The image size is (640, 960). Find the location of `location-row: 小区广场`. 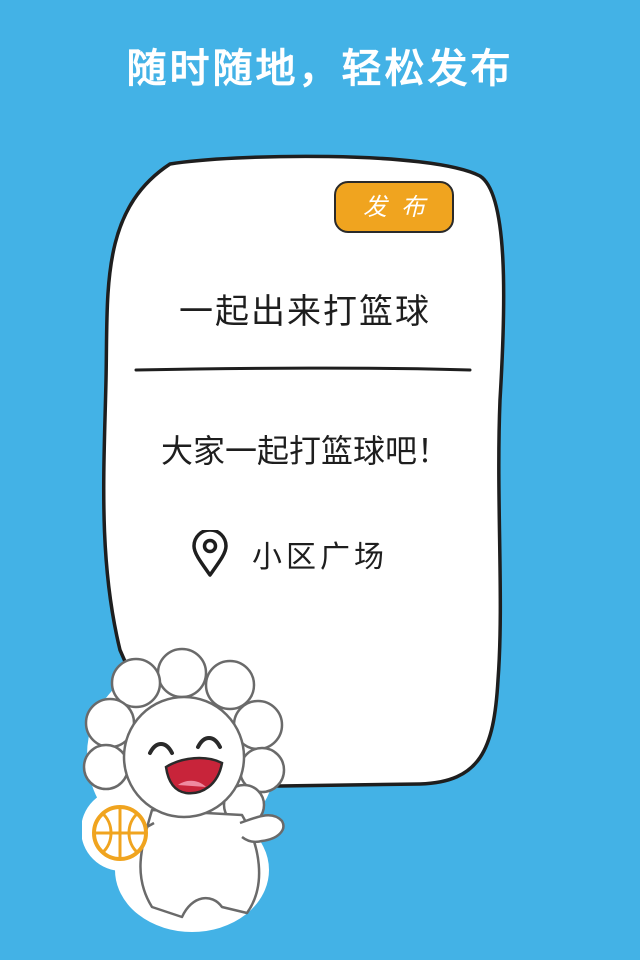

location-row: 小区广场 is located at coordinates (289, 554).